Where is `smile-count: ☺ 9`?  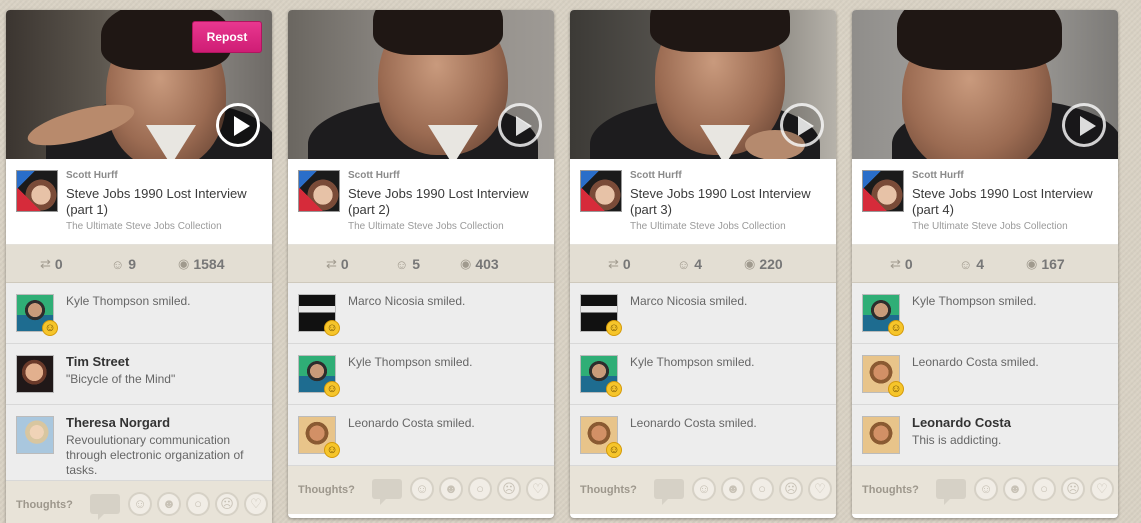
smile-count: ☺ 9 is located at coordinates (123, 264).